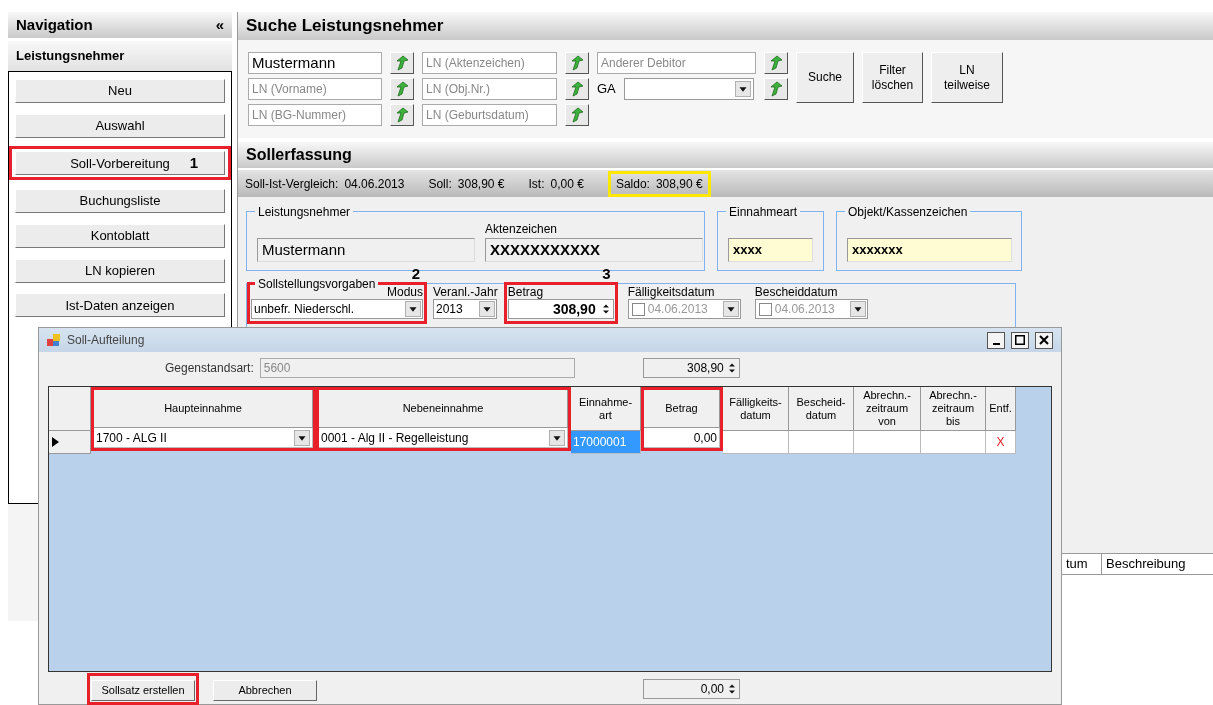 The height and width of the screenshot is (705, 1213). I want to click on status-label: Soll-Ist-Vergleich:, so click(292, 184).